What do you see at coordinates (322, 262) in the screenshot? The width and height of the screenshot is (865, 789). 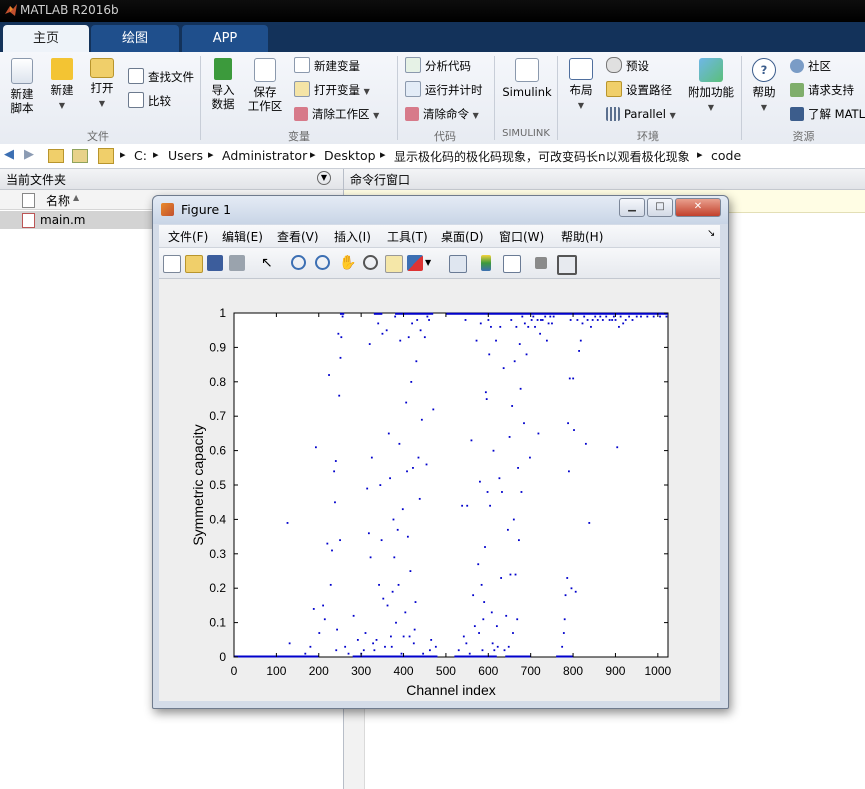 I see `zoom-out-icon` at bounding box center [322, 262].